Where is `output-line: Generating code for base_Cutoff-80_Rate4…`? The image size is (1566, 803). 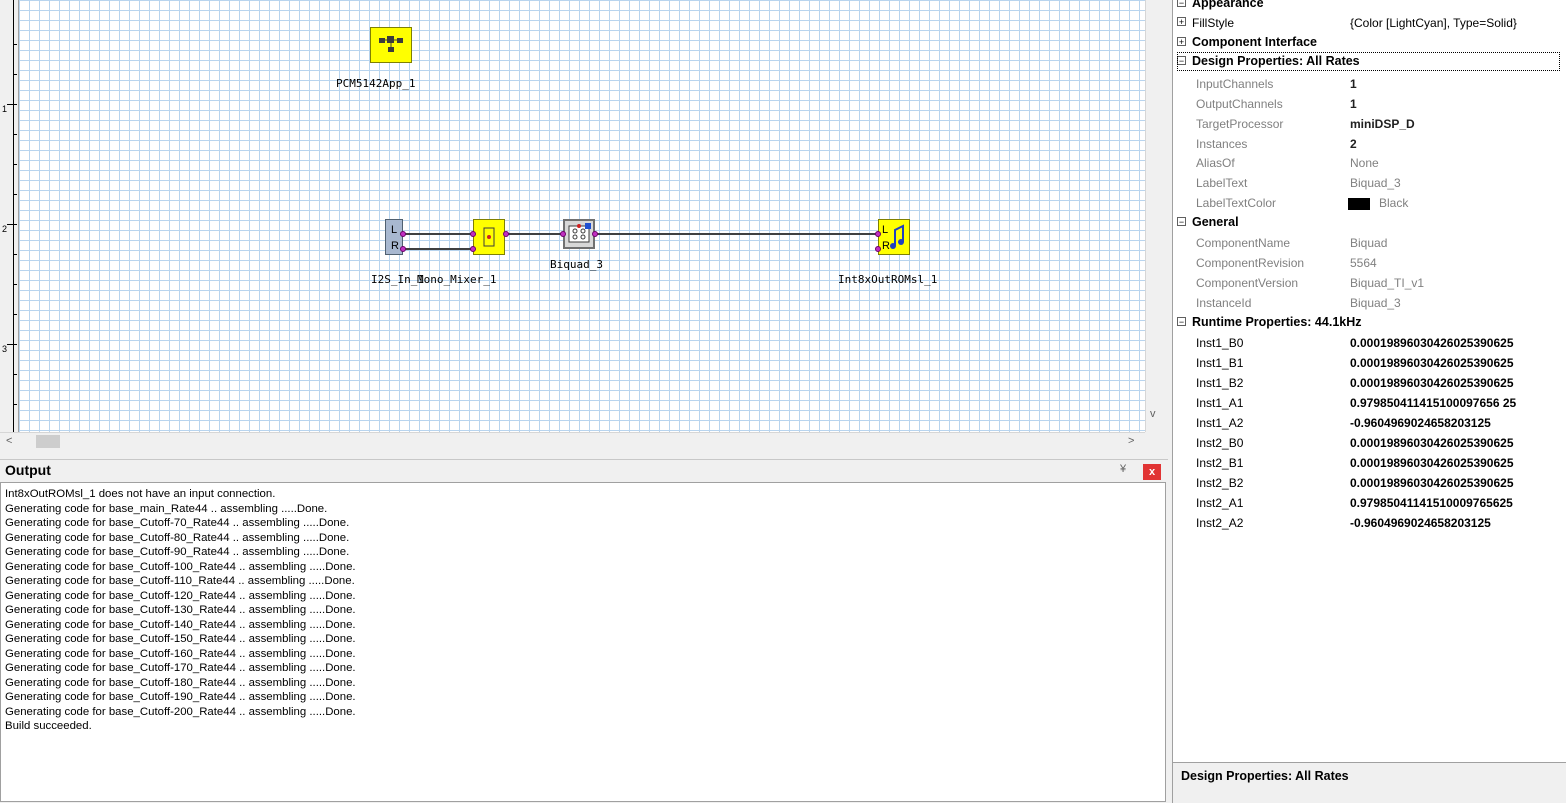
output-line: Generating code for base_Cutoff-80_Rate4… is located at coordinates (177, 537).